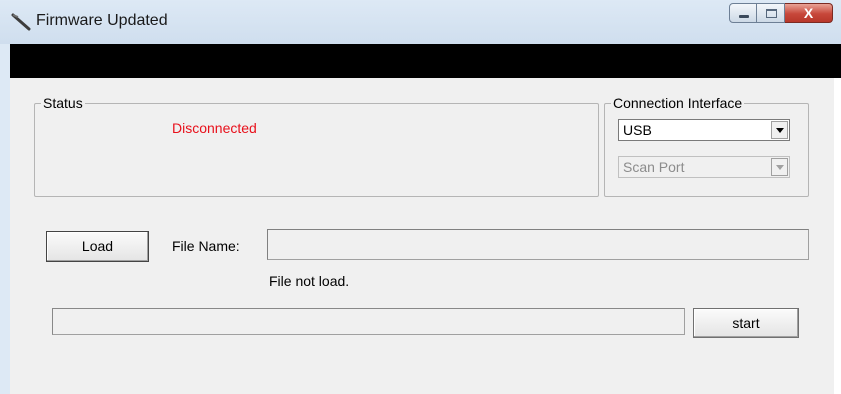 The height and width of the screenshot is (394, 841). I want to click on connection-interface-label: Connection Interface, so click(678, 103).